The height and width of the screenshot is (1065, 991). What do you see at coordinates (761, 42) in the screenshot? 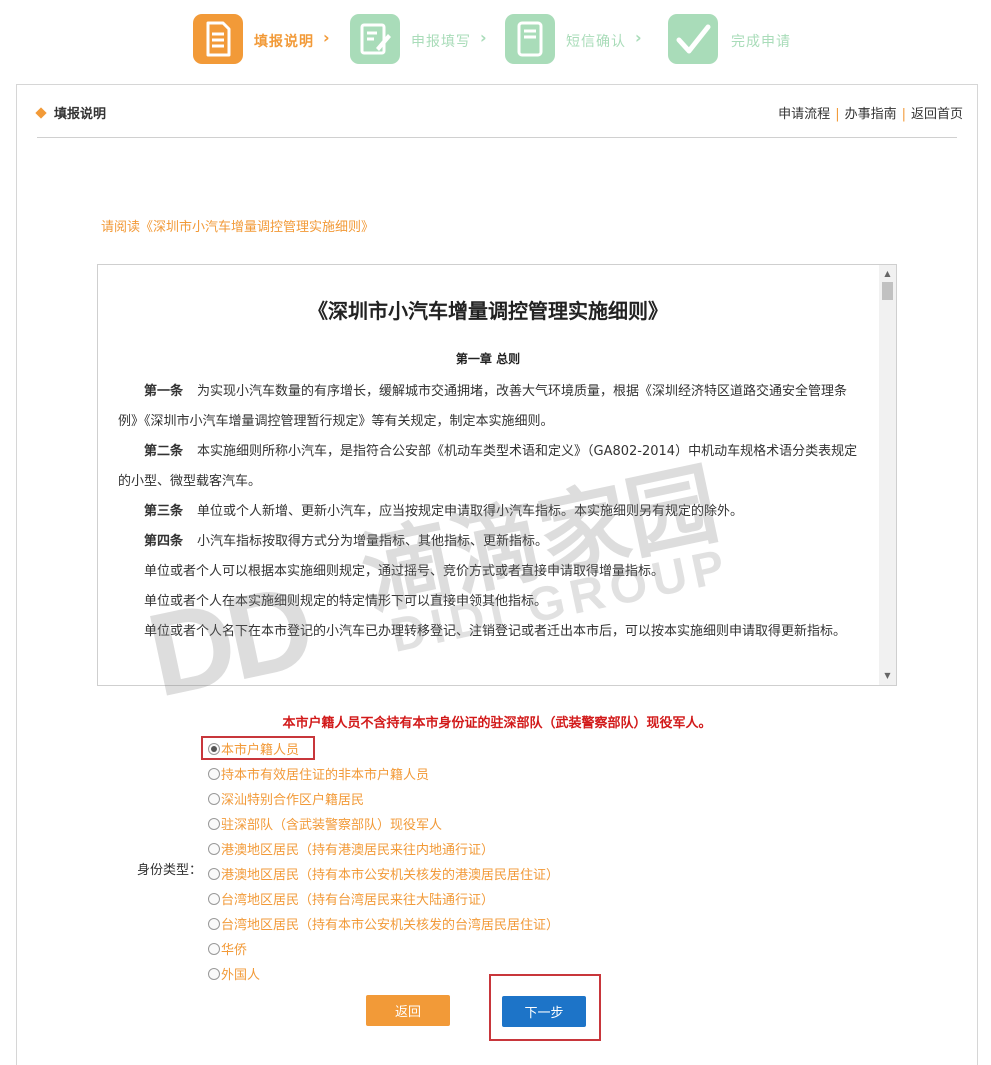
I see `step-label: 完成申请` at bounding box center [761, 42].